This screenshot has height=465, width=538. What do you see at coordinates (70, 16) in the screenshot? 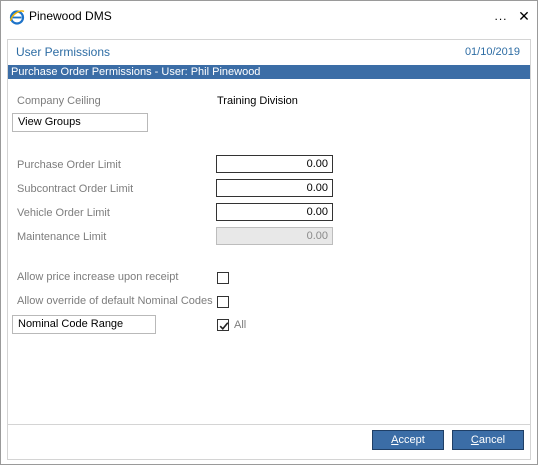
I see `window-title: Pinewood DMS` at bounding box center [70, 16].